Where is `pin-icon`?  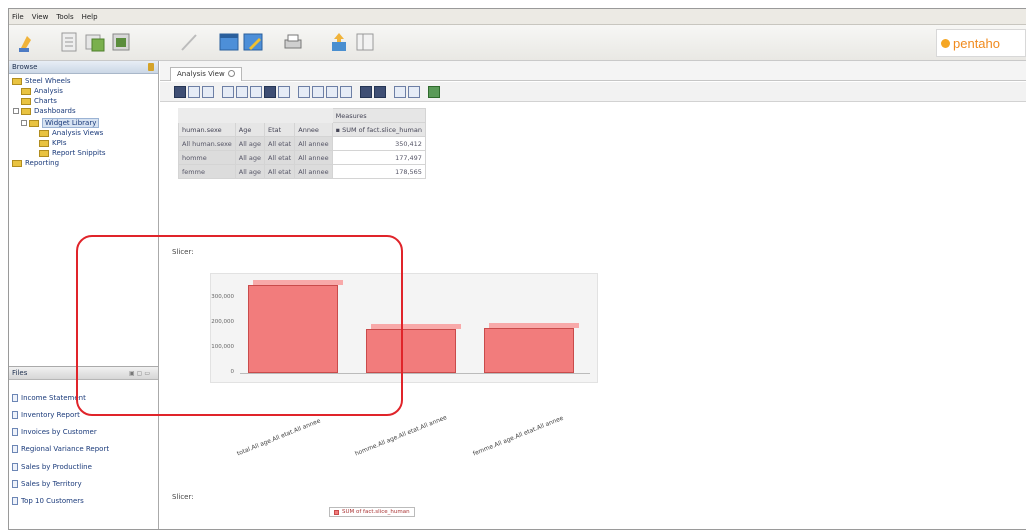
pin-icon is located at coordinates (151, 67).